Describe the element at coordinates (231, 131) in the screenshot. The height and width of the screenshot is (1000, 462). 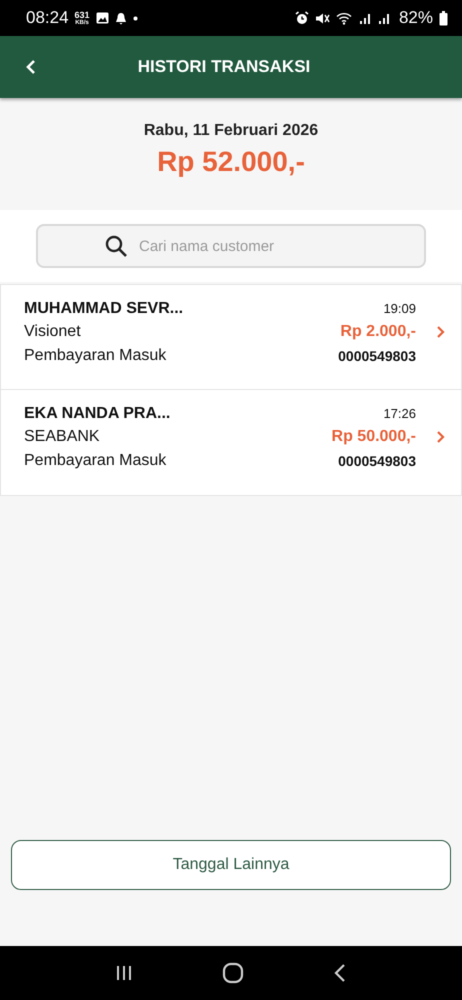
I see `transaction-date: Rabu, 11 Februari 2026` at that location.